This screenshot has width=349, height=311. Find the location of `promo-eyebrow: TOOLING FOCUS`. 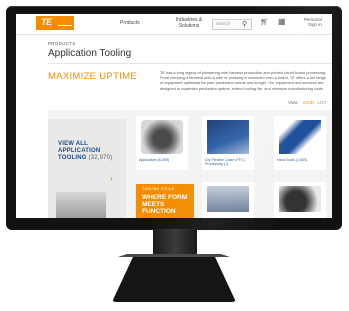

promo-eyebrow: TOOLING FOCUS is located at coordinates (158, 189).